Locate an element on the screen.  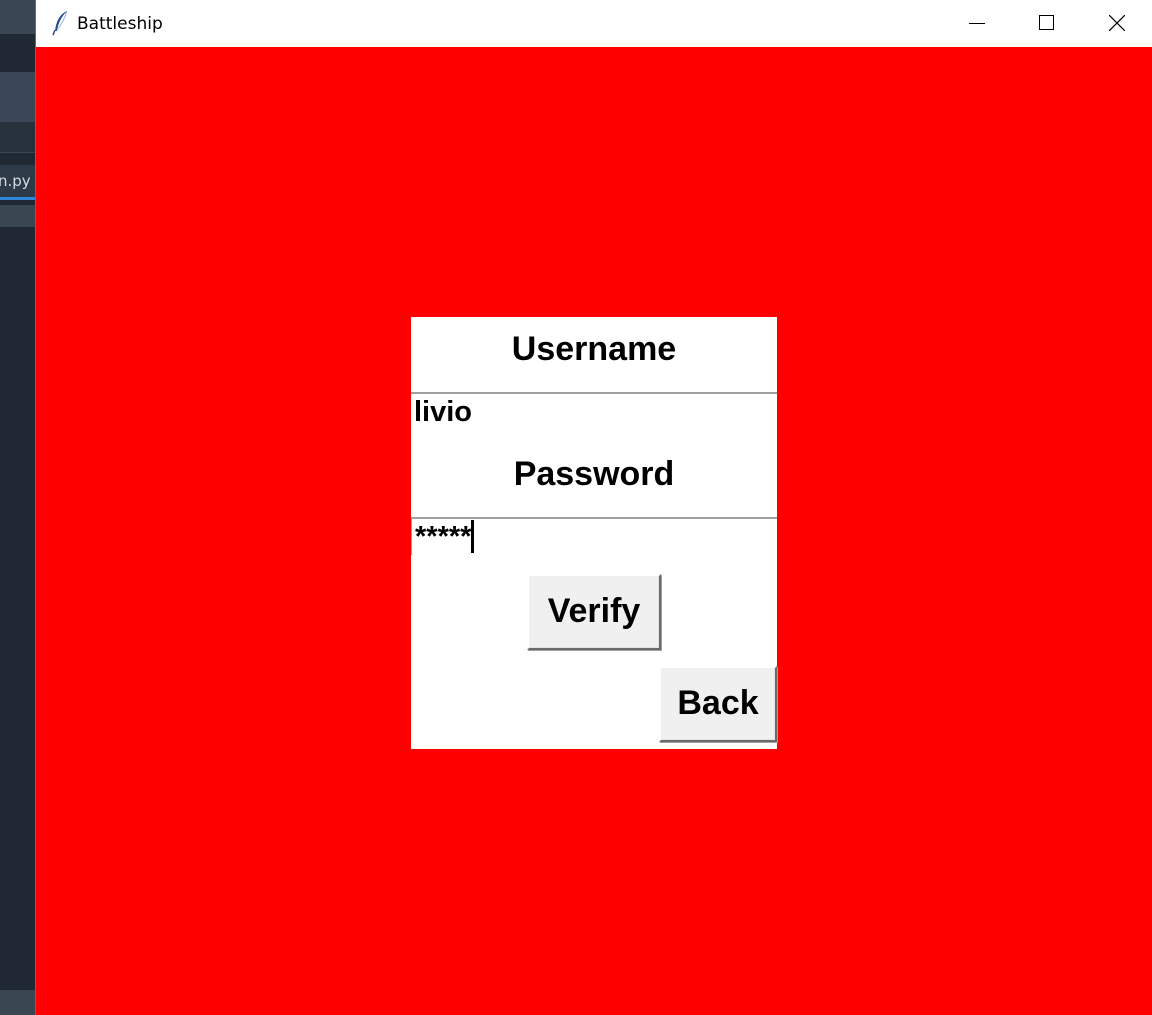
verify-button: Verify is located at coordinates (594, 612).